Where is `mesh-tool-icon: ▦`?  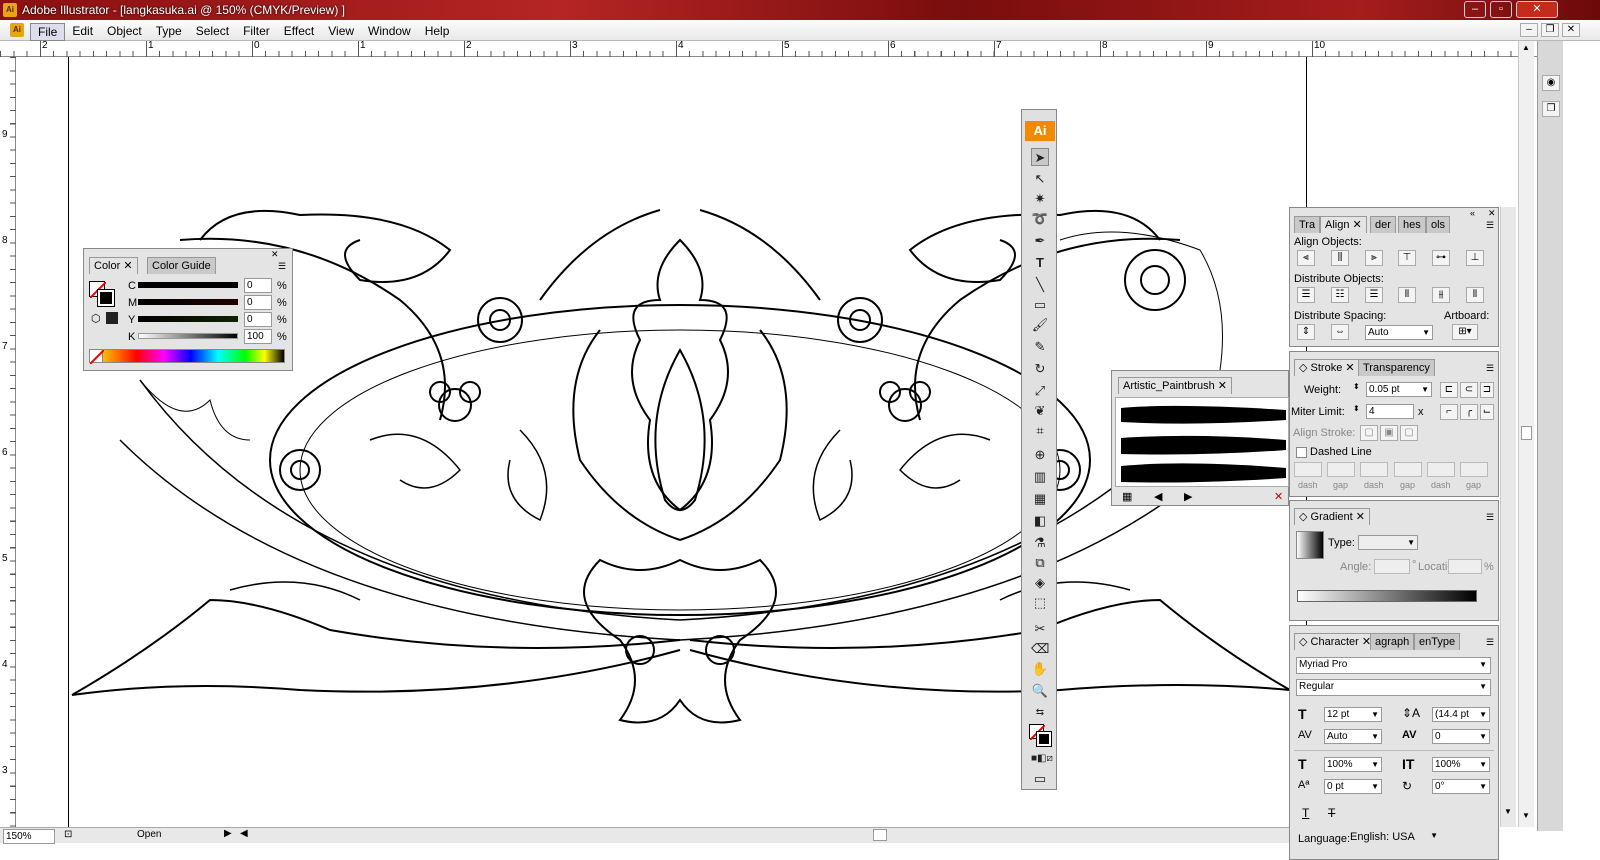
mesh-tool-icon: ▦ is located at coordinates (1040, 499).